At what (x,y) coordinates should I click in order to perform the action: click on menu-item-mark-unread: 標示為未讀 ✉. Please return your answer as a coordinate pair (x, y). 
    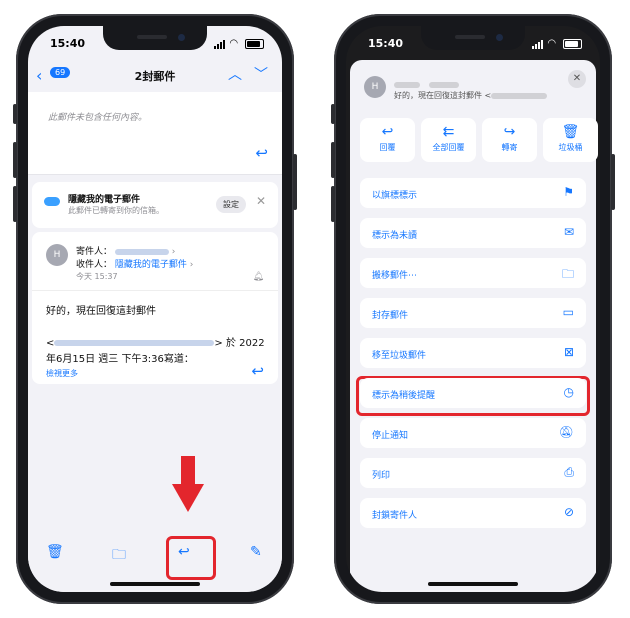
    Looking at the image, I should click on (473, 233).